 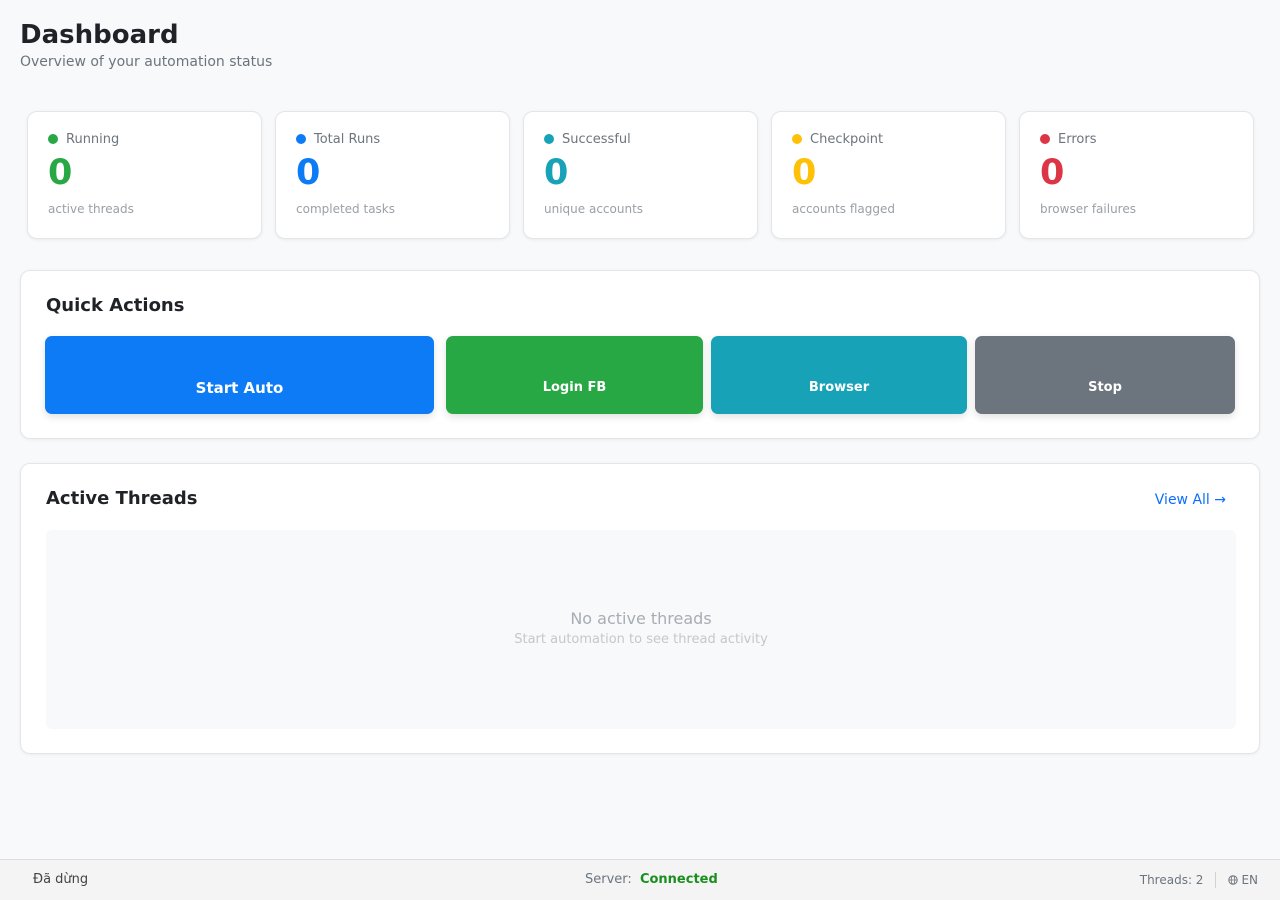 What do you see at coordinates (678, 879) in the screenshot?
I see `server-connected-text: Connected` at bounding box center [678, 879].